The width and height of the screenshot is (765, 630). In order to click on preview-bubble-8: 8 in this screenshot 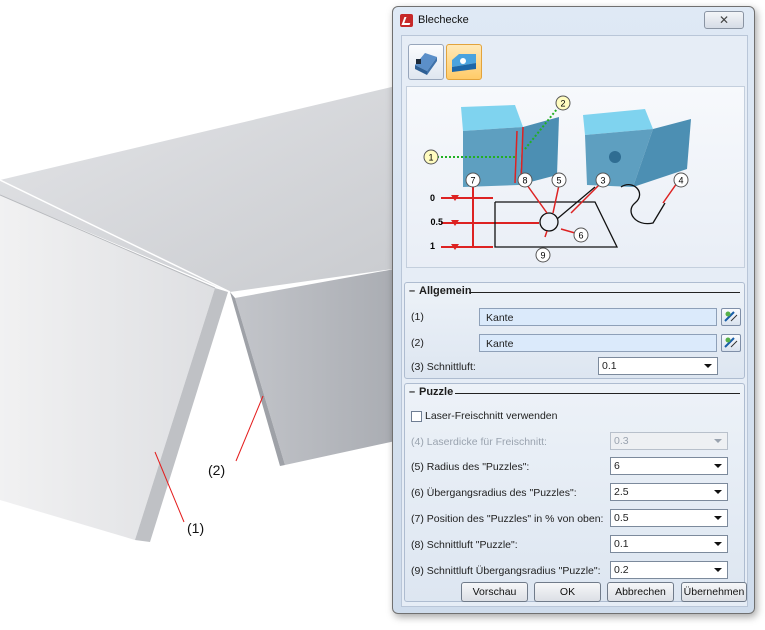, I will do `click(525, 180)`.